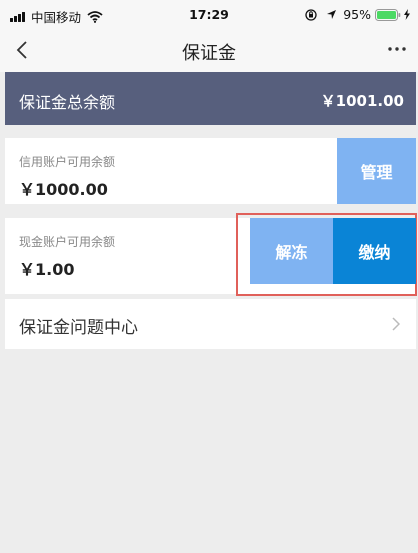  Describe the element at coordinates (210, 324) in the screenshot. I see `faq-center-row: 保证金问题中心` at that location.